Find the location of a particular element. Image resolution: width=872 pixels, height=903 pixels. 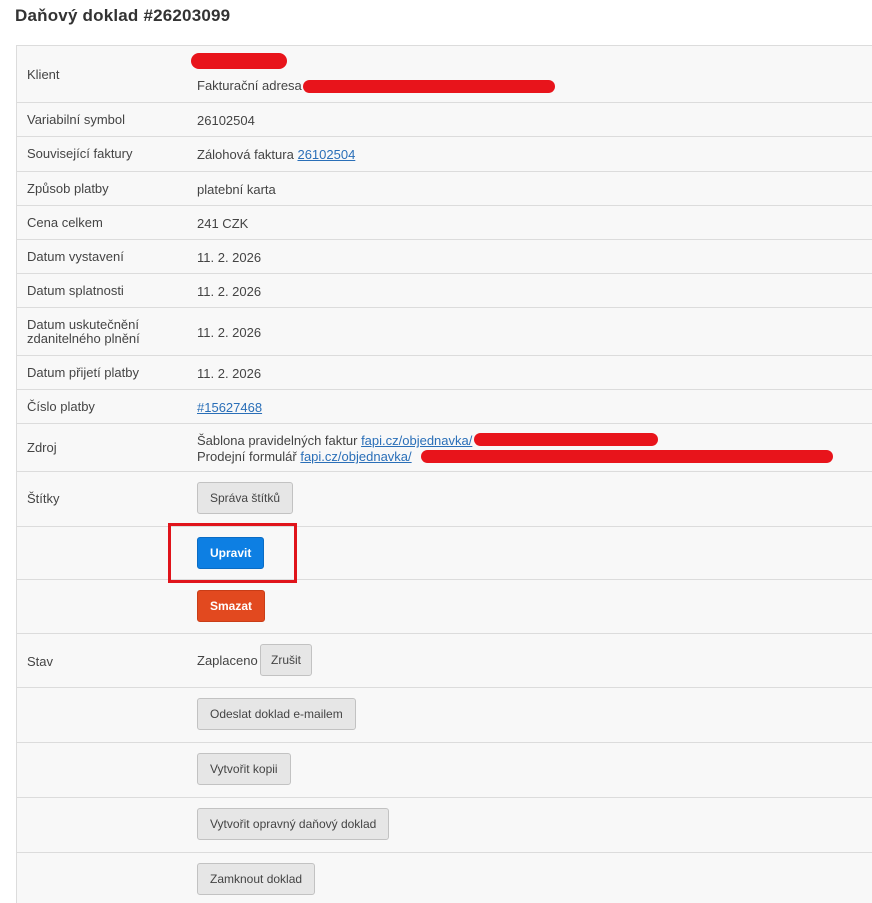

taxable-date-label-line1: Datum uskutečnění is located at coordinates (83, 324).